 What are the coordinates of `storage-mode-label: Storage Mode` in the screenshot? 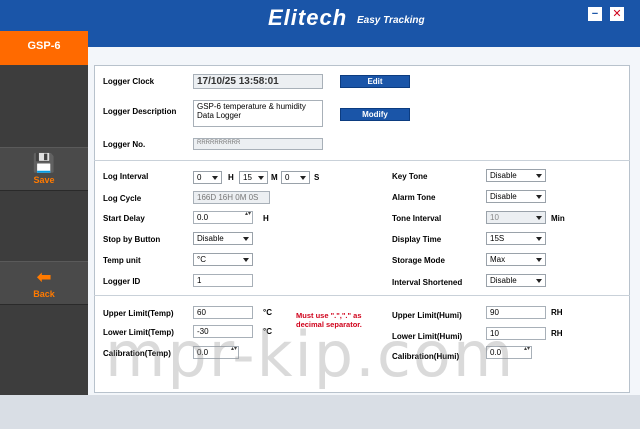 It's located at (418, 260).